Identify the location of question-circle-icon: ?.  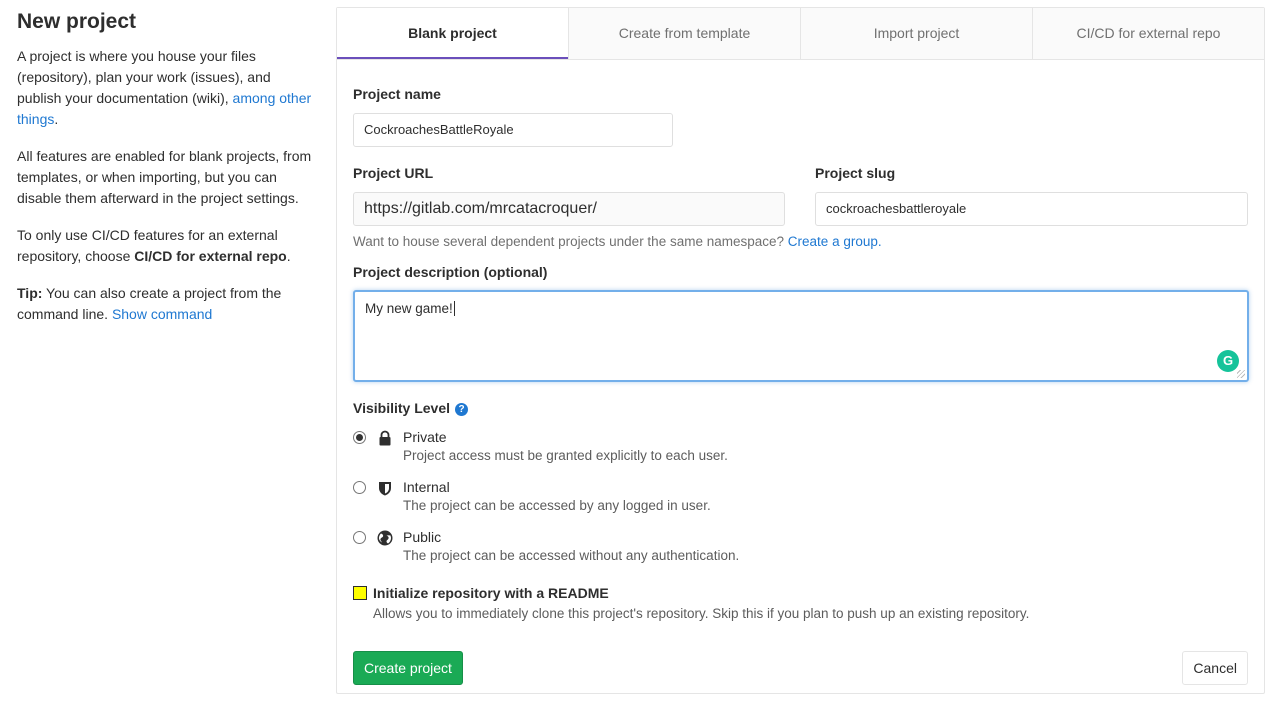
(462, 409).